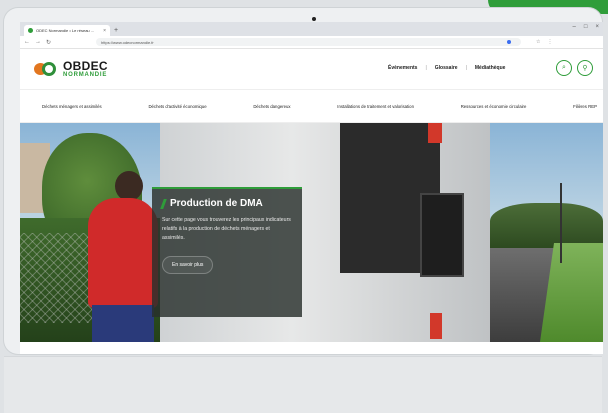 This screenshot has width=608, height=413. Describe the element at coordinates (574, 27) in the screenshot. I see `minimize-button: –` at that location.